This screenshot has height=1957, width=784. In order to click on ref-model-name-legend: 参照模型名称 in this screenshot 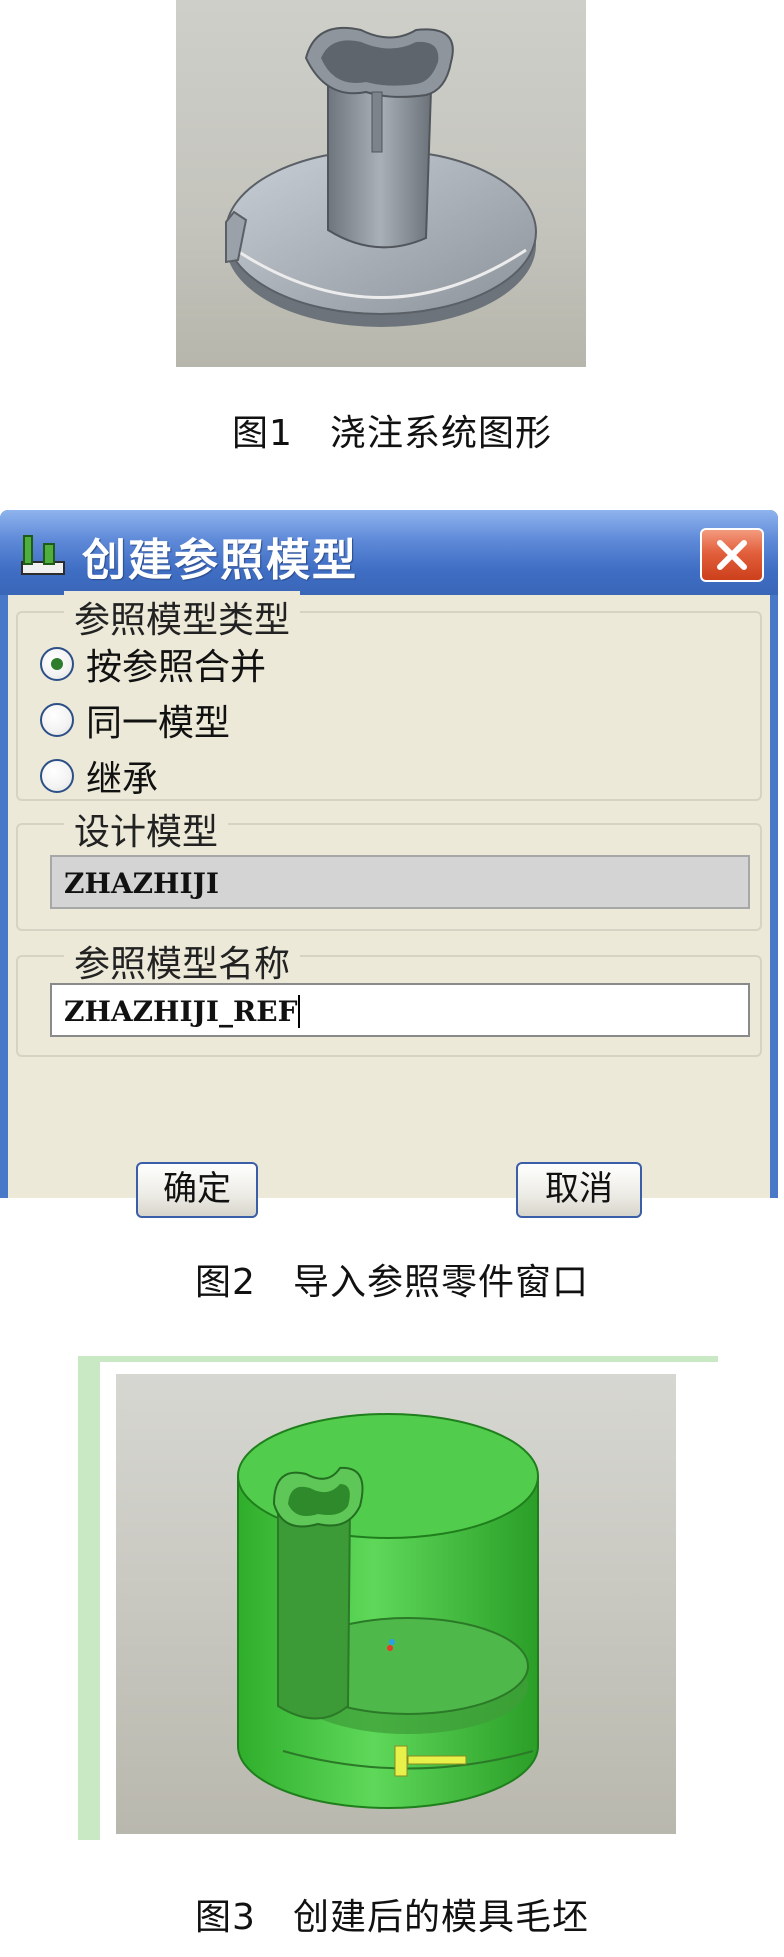, I will do `click(182, 961)`.